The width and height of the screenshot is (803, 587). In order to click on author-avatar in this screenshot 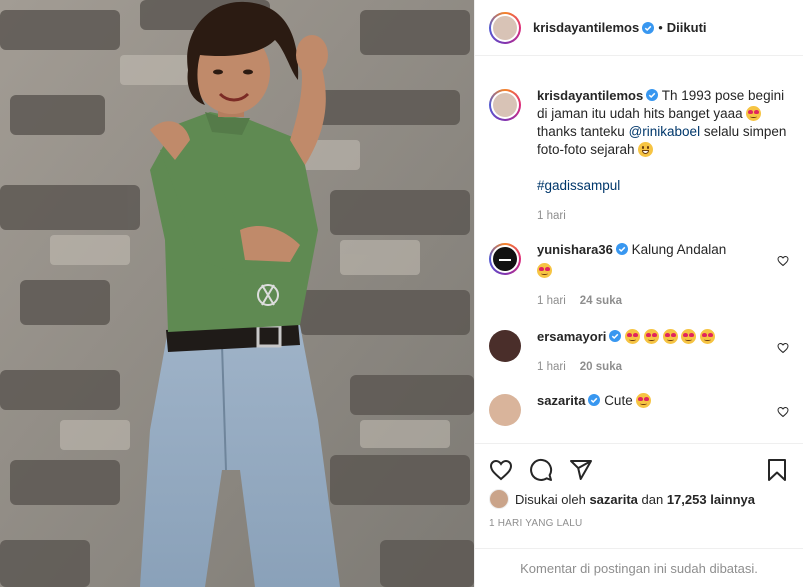, I will do `click(505, 27)`.